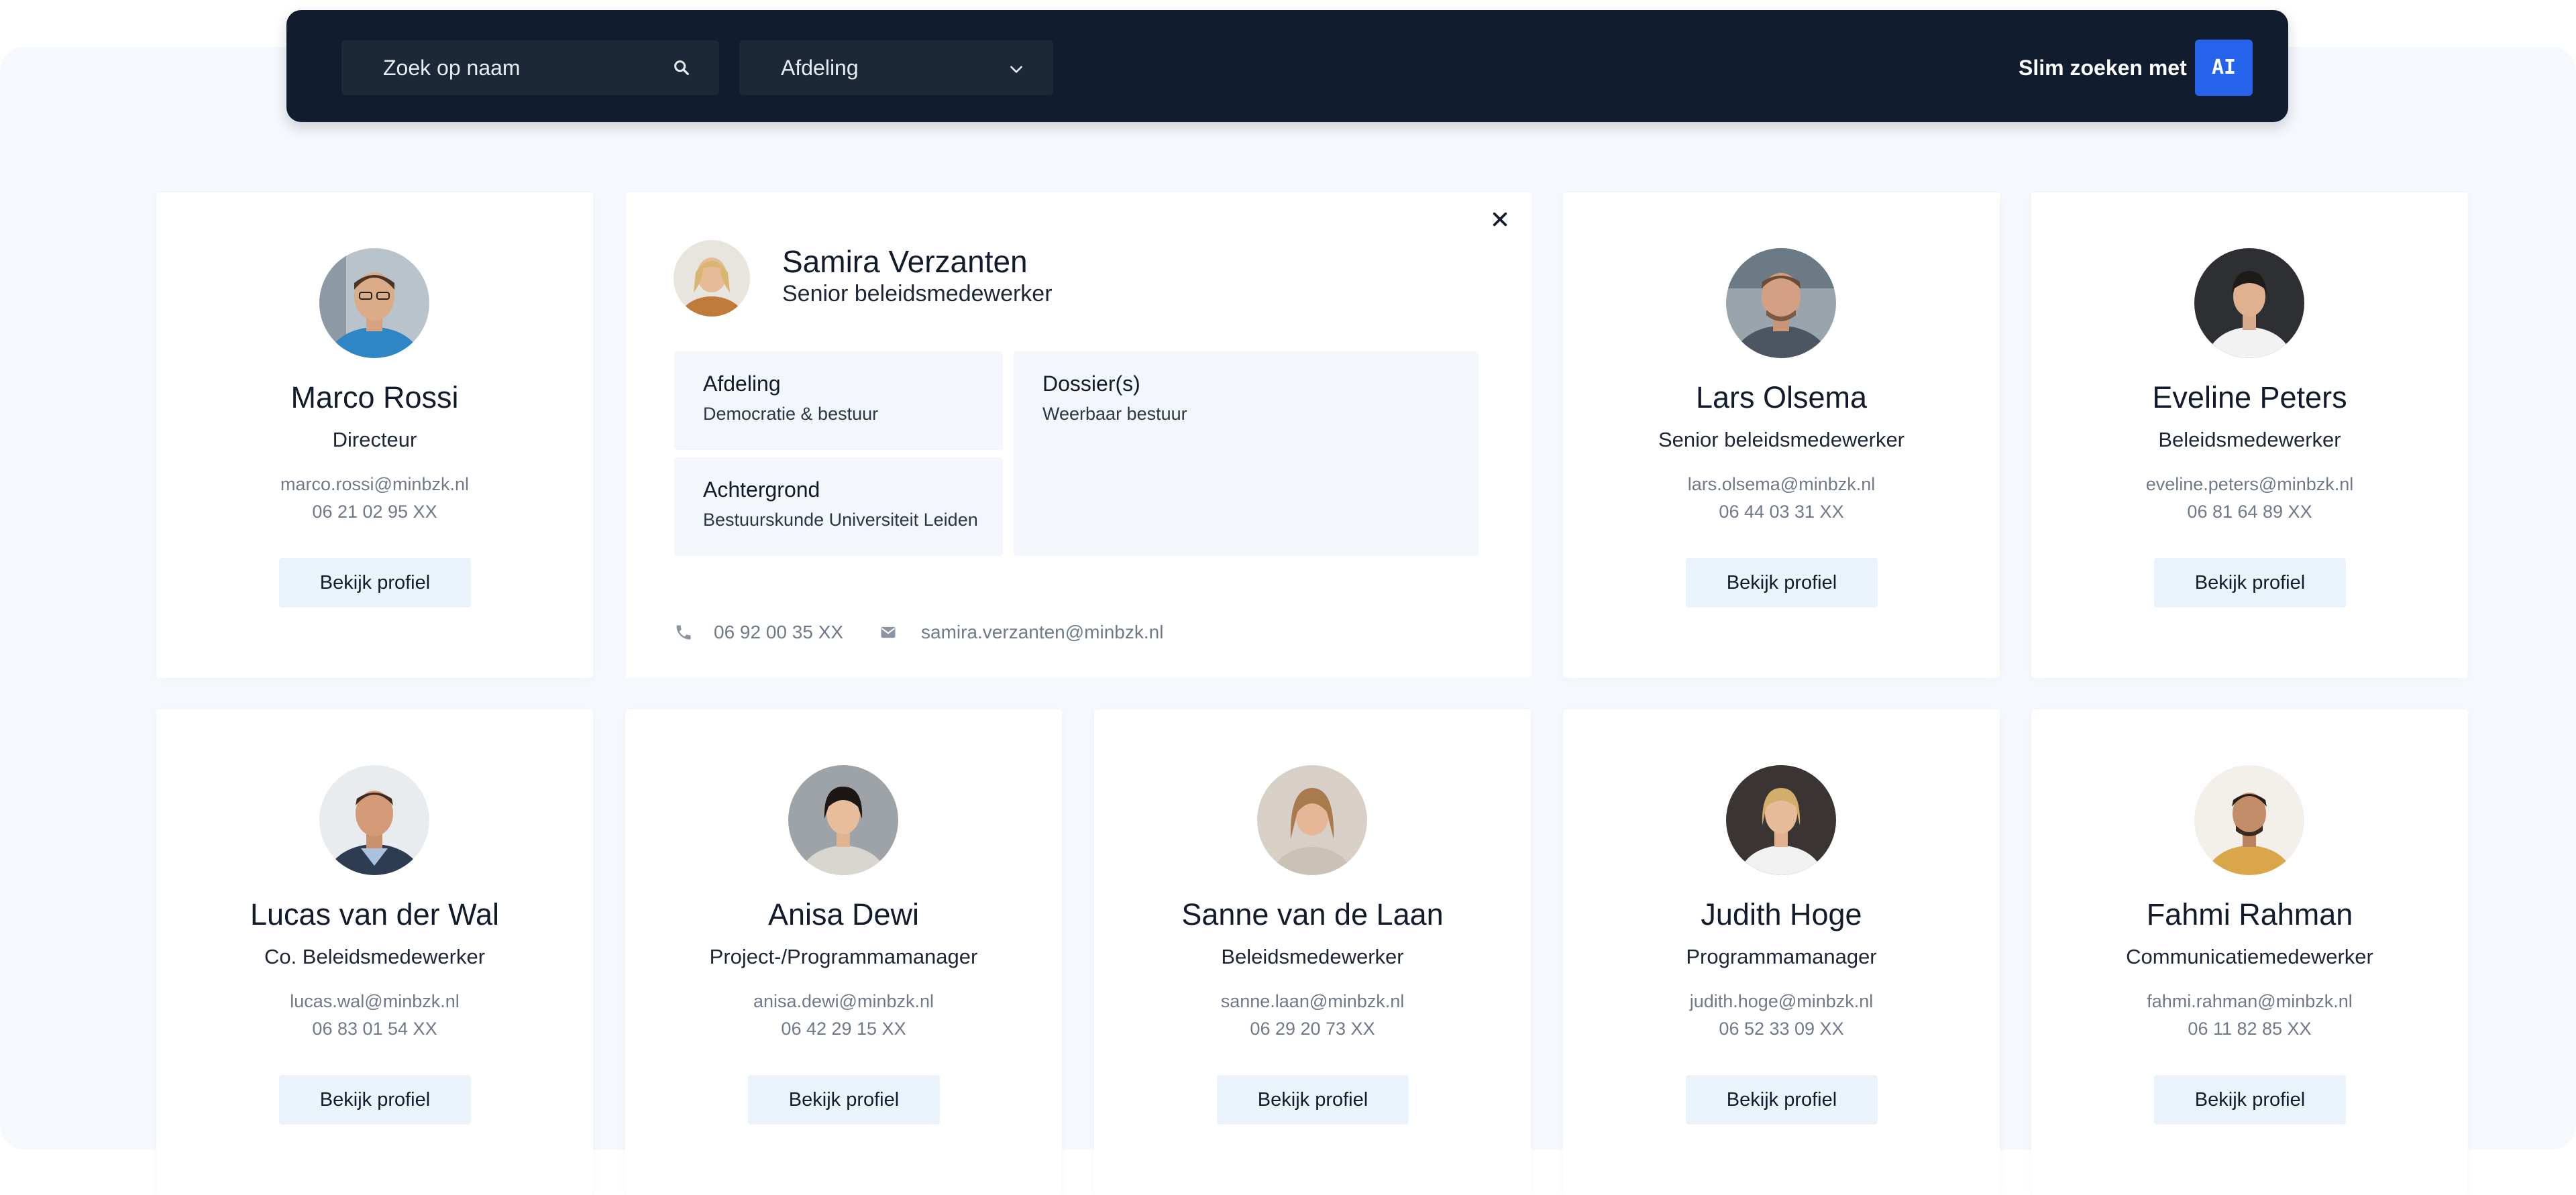 Image resolution: width=2576 pixels, height=1195 pixels. I want to click on person-name: Judith Hoge, so click(1781, 914).